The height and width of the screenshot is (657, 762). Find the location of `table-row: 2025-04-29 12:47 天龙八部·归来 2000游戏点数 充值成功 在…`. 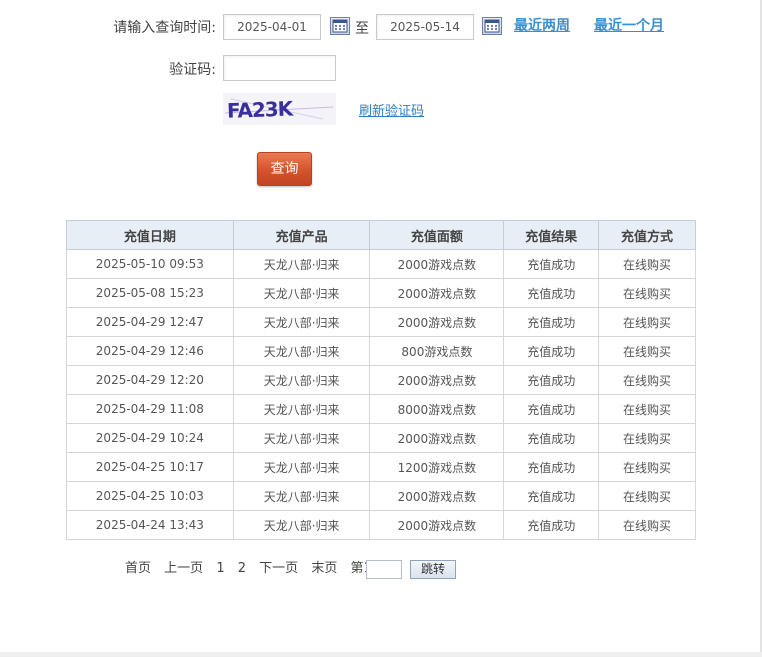

table-row: 2025-04-29 12:47 天龙八部·归来 2000游戏点数 充值成功 在… is located at coordinates (381, 322).